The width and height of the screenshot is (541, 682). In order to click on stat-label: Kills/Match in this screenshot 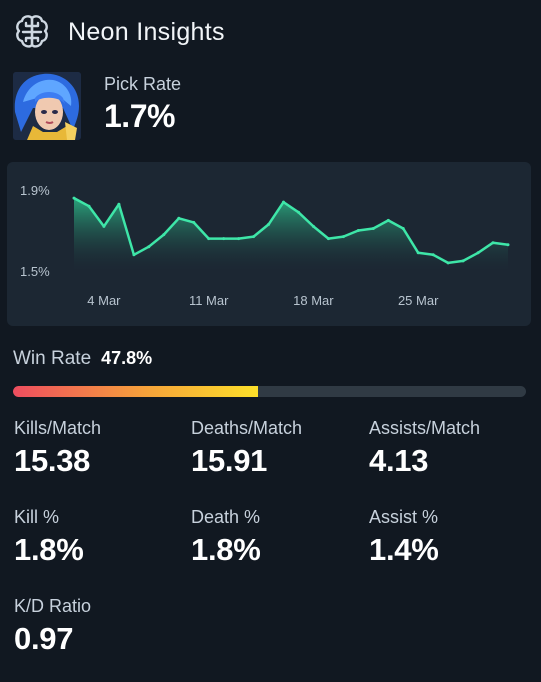, I will do `click(58, 428)`.